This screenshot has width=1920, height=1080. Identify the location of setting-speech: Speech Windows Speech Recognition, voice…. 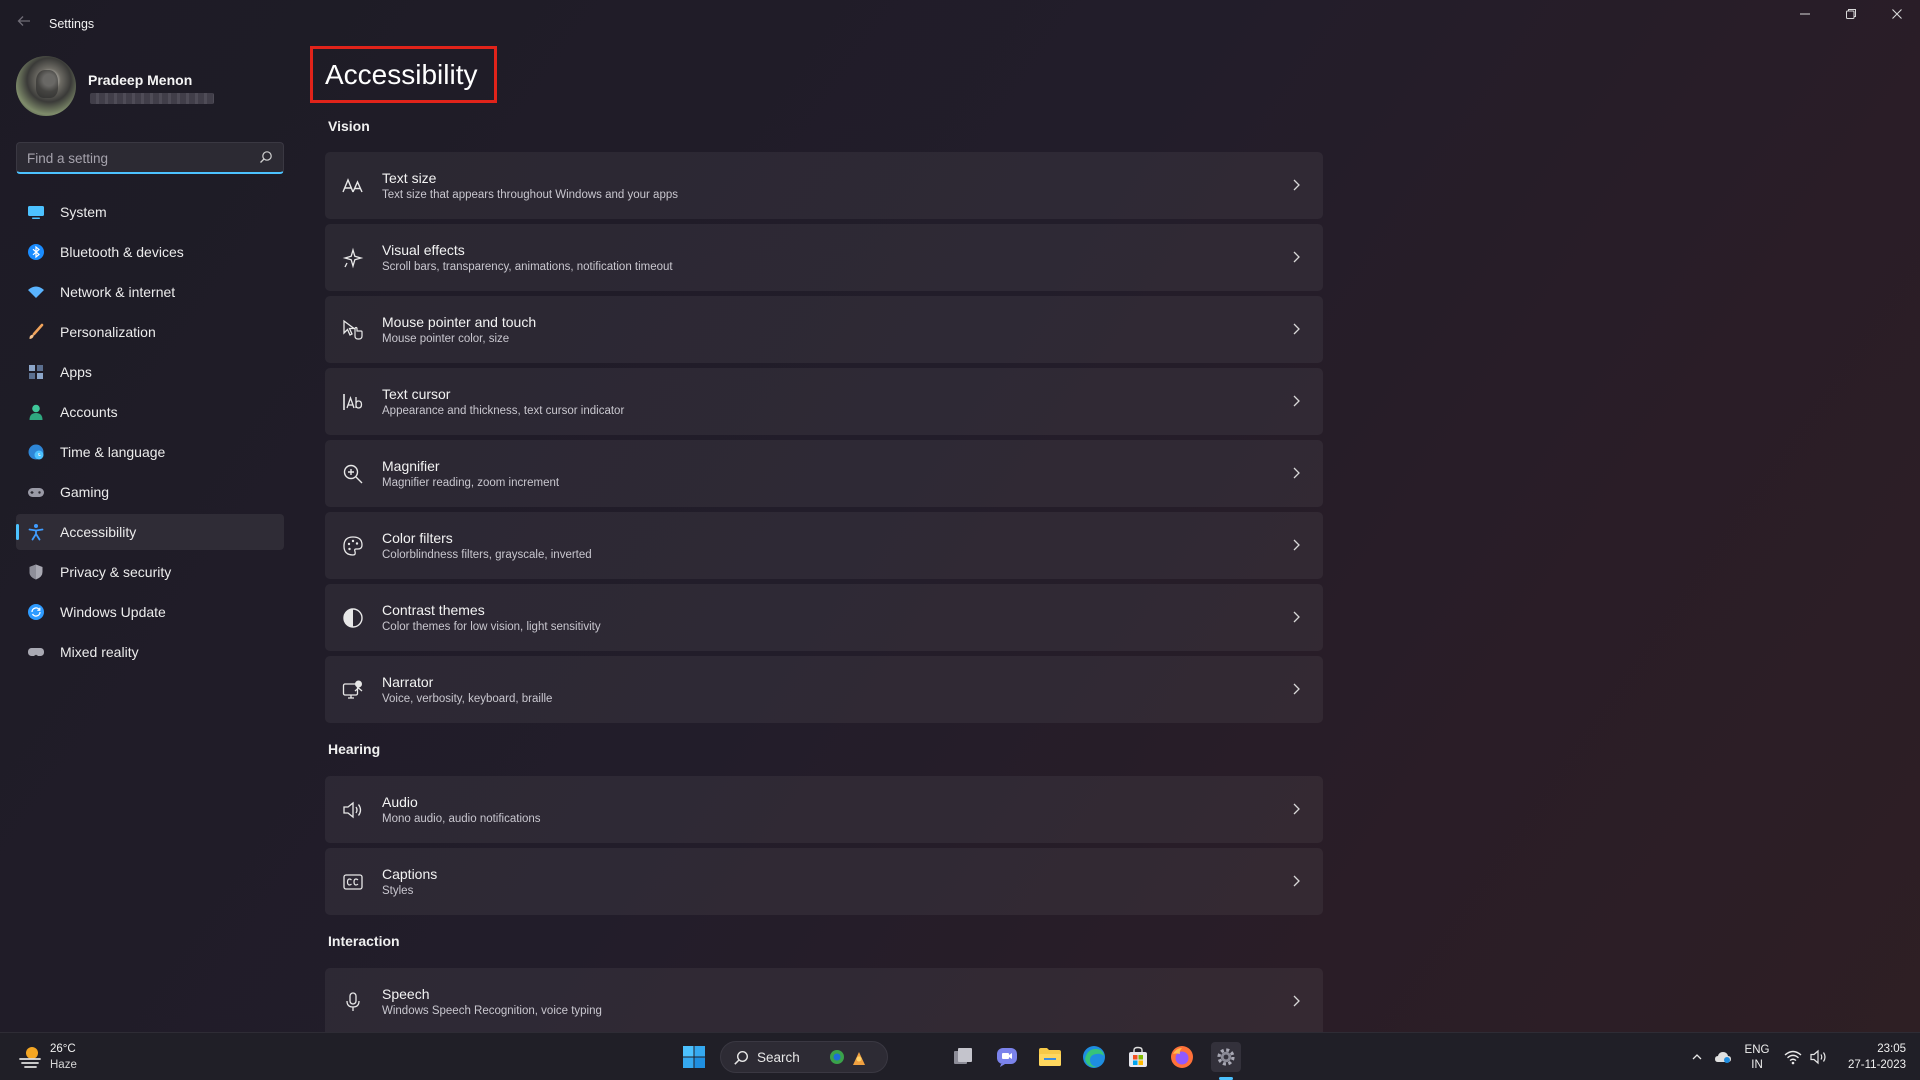
(824, 1000).